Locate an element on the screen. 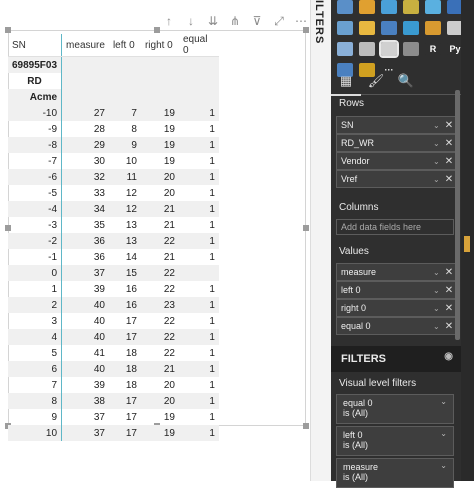  filter-card: measure is (All) ⌄ is located at coordinates (395, 473).